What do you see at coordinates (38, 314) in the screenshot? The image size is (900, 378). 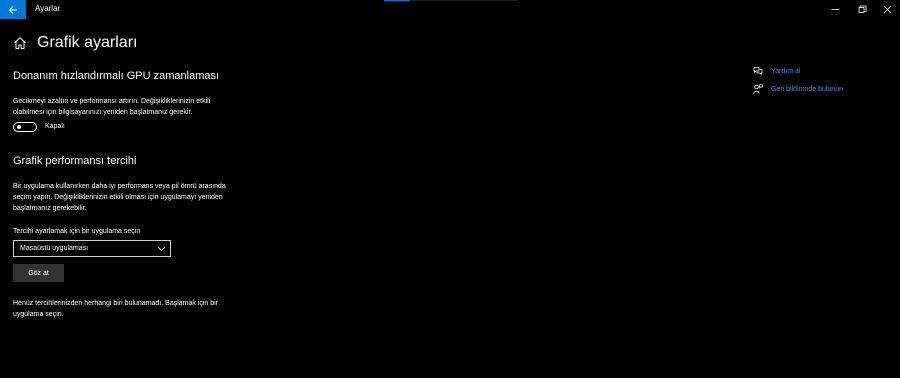 I see `empty-preferences-text-2: uygulama seçin.` at bounding box center [38, 314].